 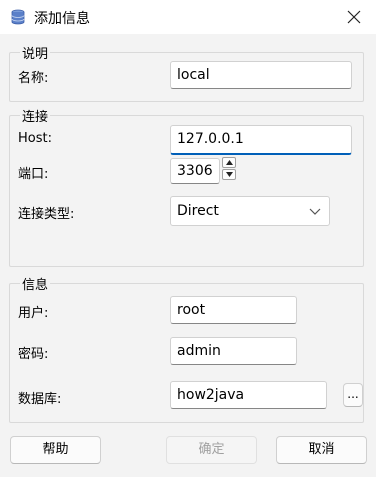 What do you see at coordinates (33, 354) in the screenshot?
I see `password-label: 密码:` at bounding box center [33, 354].